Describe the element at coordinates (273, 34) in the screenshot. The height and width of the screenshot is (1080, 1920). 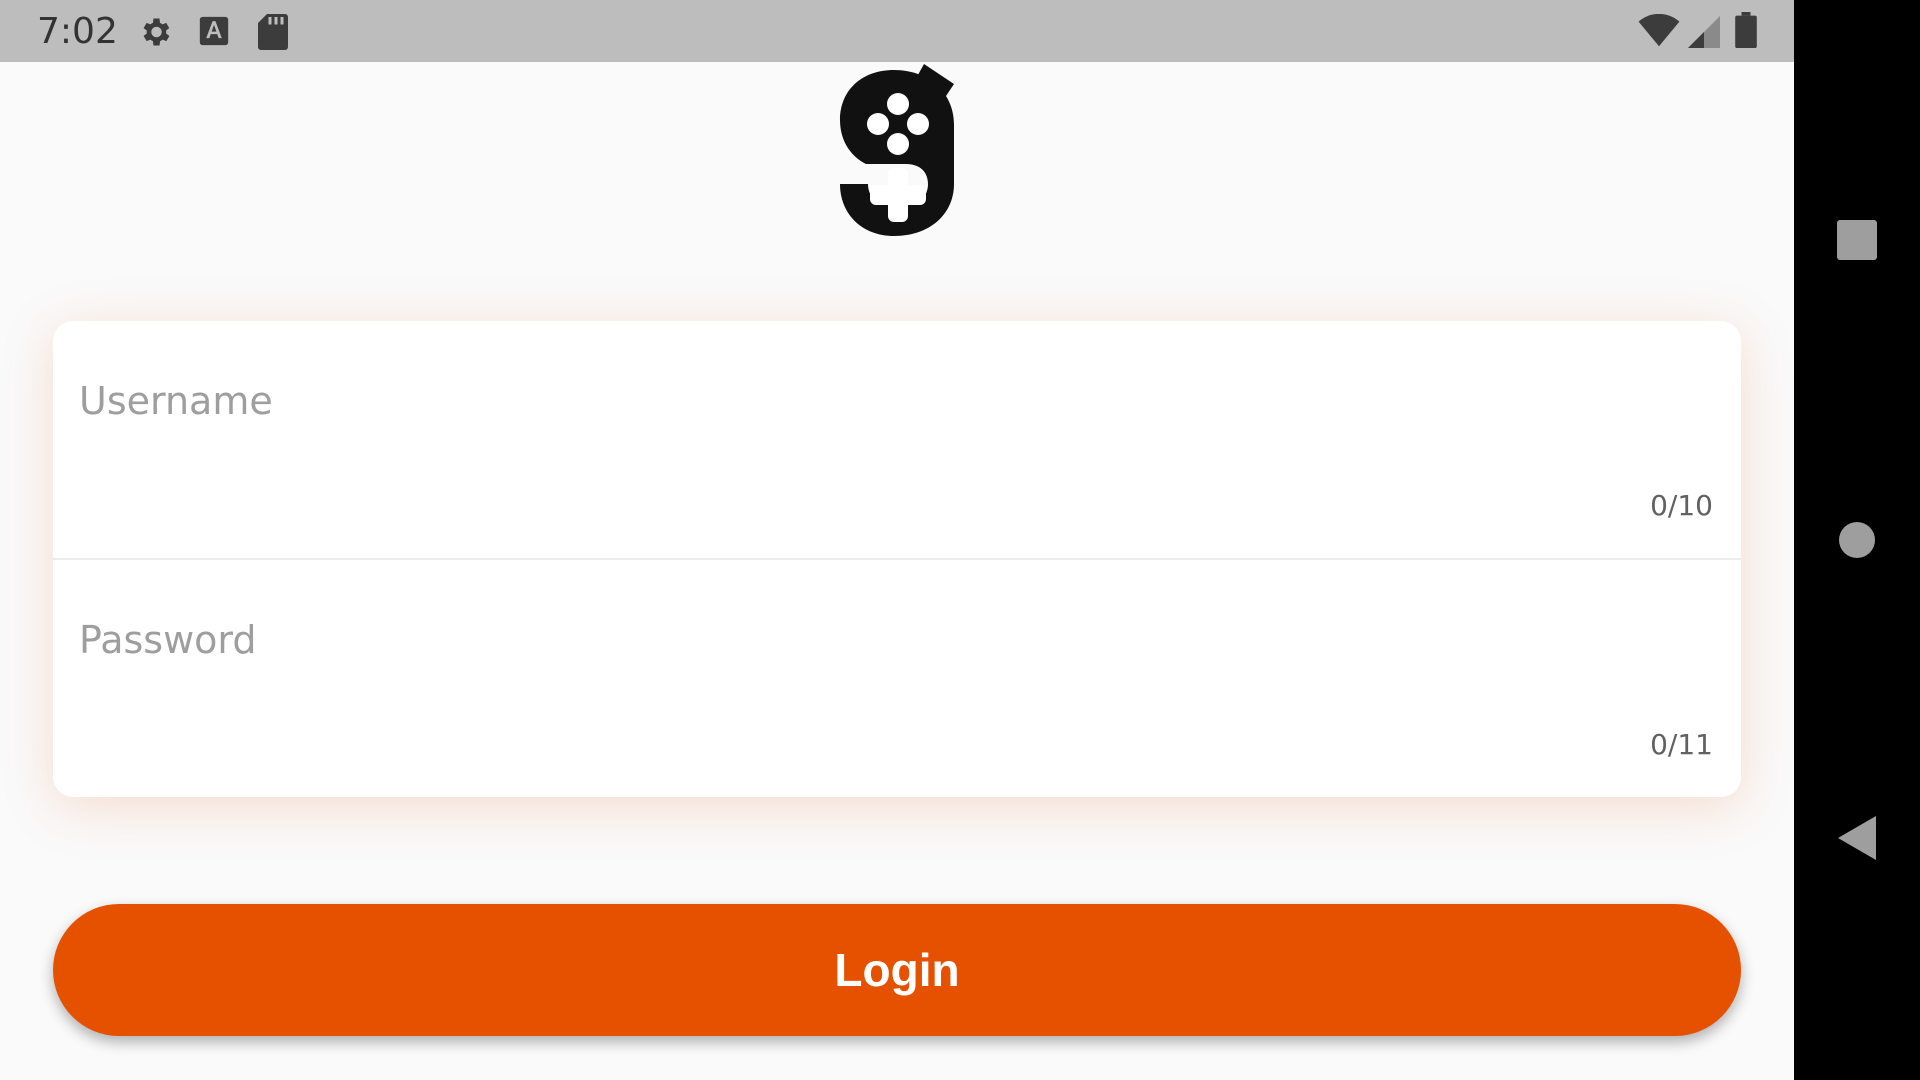
I see `sd-card-icon` at that location.